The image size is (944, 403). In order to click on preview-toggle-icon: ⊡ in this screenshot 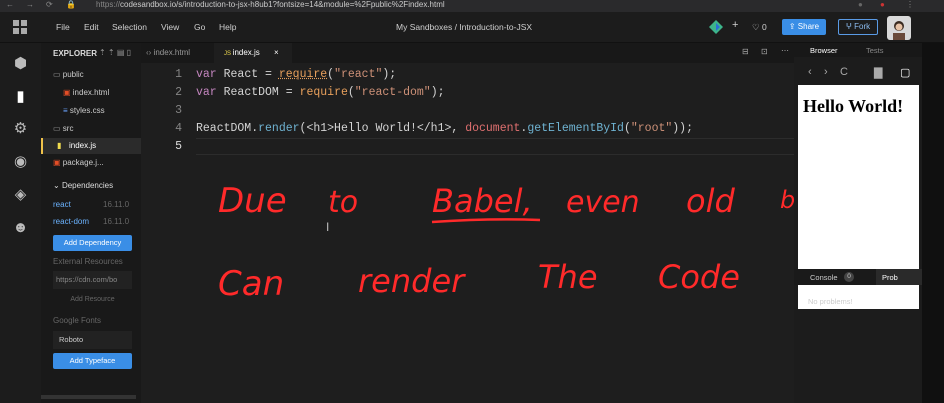, I will do `click(764, 51)`.